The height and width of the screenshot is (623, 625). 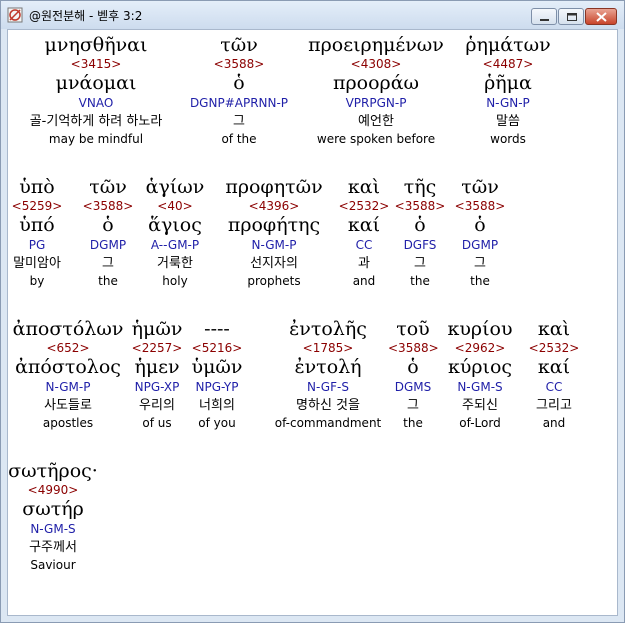 I want to click on word-block: ῥημάτων <4487> ῥῆμα N-GN-P 말씀 words, so click(x=508, y=90).